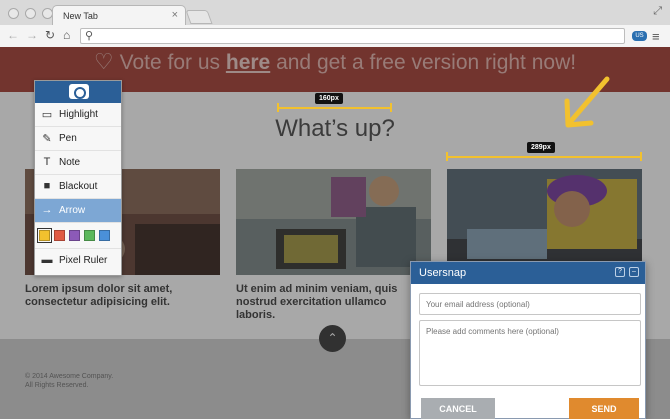 This screenshot has width=670, height=419. I want to click on color-swatch-red, so click(59, 235).